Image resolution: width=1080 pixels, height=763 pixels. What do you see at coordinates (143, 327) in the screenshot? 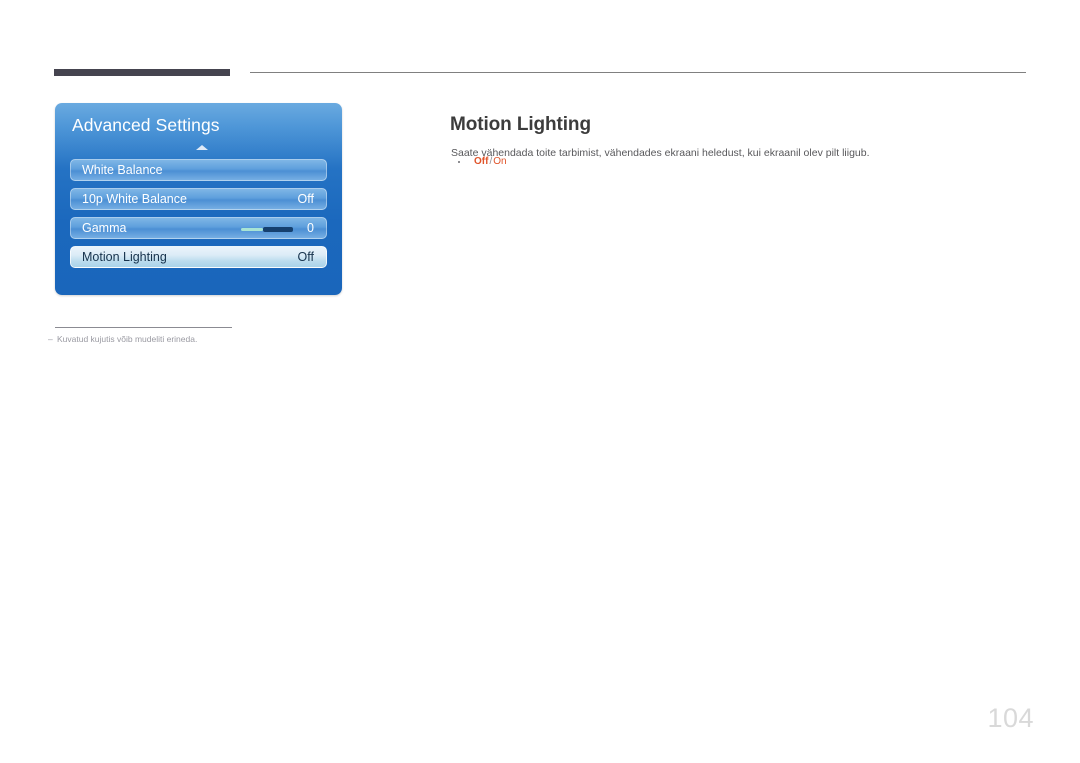
I see `footnote-divider` at bounding box center [143, 327].